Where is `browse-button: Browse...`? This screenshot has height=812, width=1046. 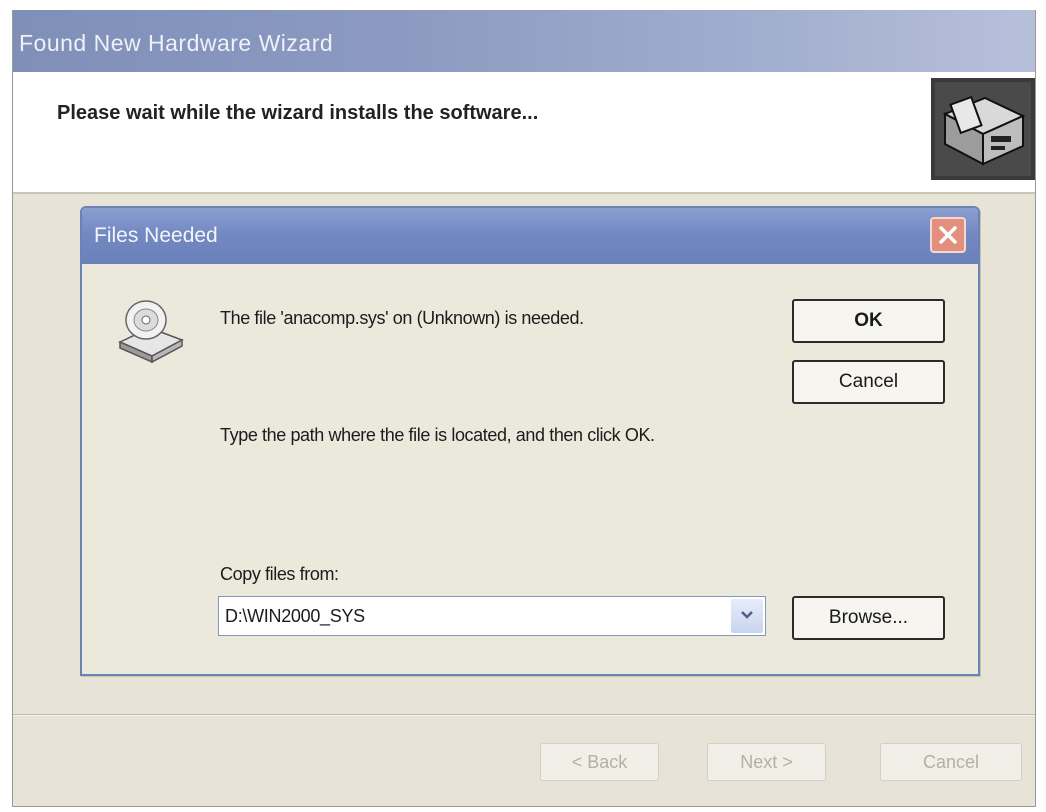
browse-button: Browse... is located at coordinates (868, 618).